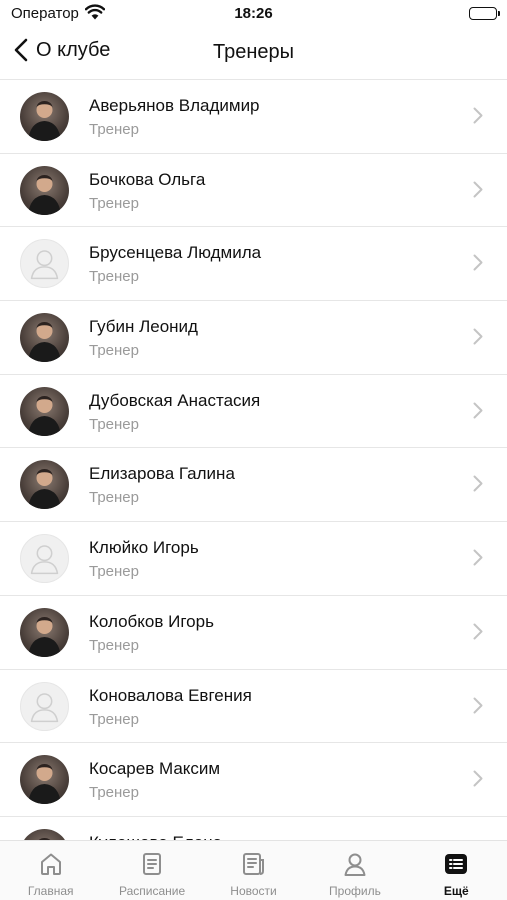 This screenshot has width=507, height=900. I want to click on clock: 18:26, so click(253, 13).